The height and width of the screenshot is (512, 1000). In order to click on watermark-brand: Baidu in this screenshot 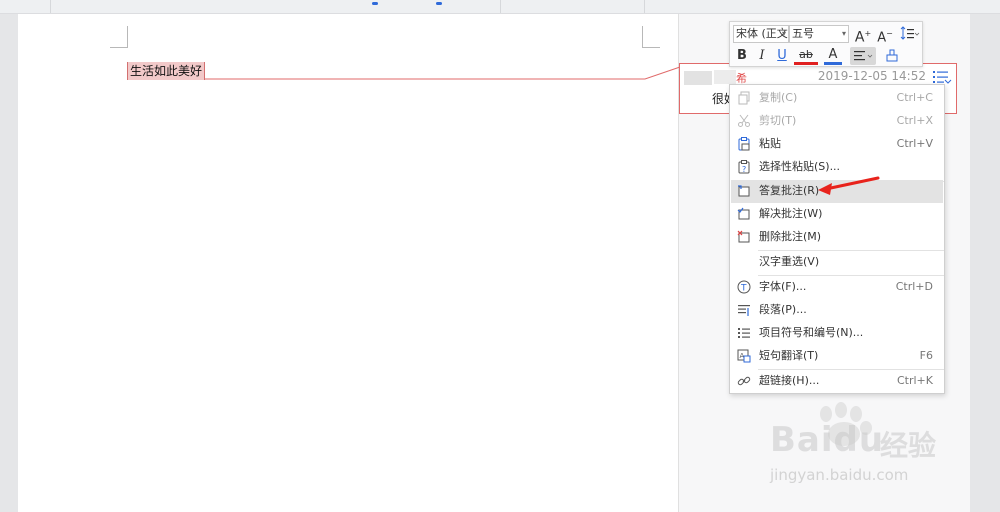, I will do `click(827, 440)`.